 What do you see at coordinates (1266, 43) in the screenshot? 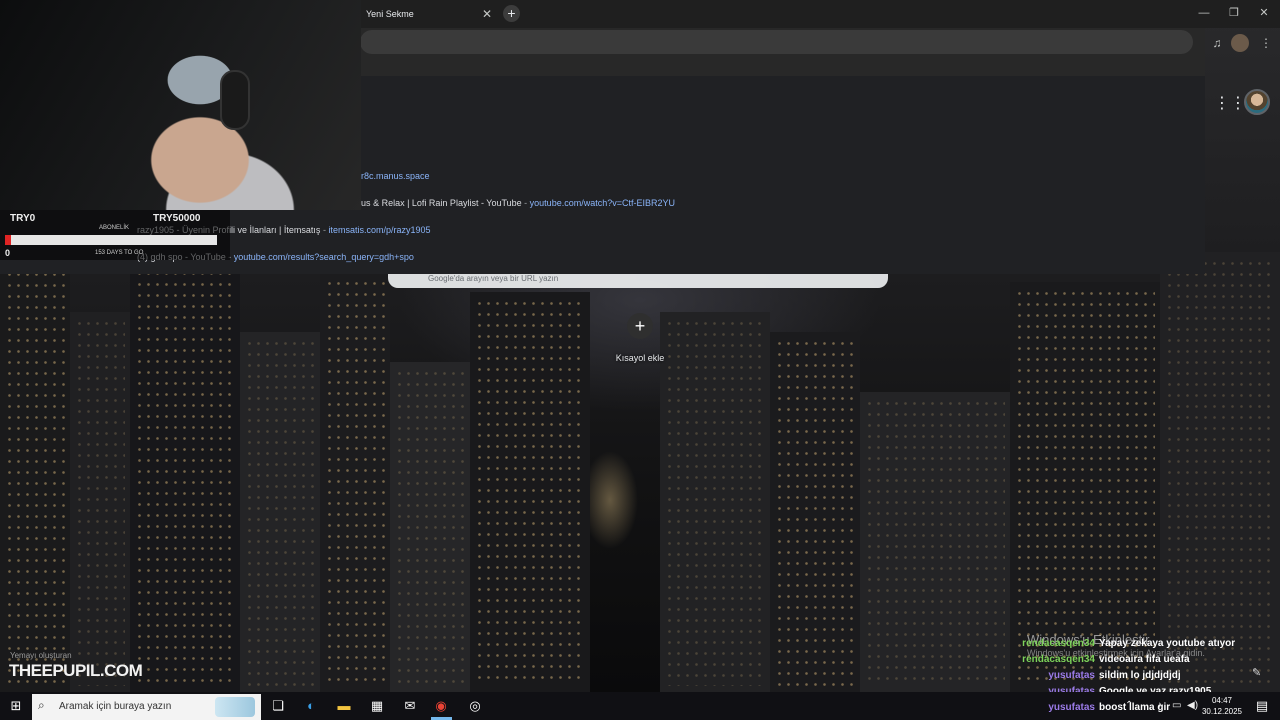
I see `menu-kebab-icon: ⋮` at bounding box center [1266, 43].